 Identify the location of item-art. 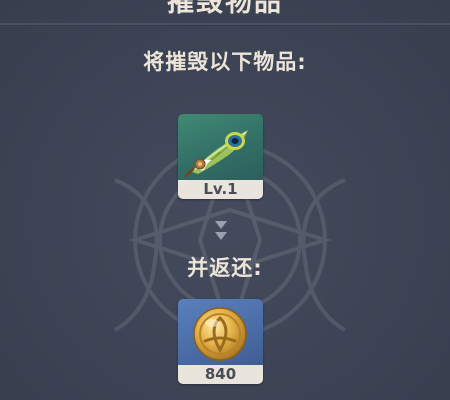
(220, 147).